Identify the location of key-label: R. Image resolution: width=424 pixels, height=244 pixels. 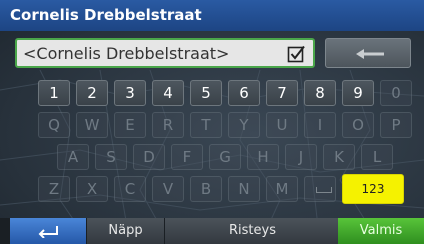
(168, 125).